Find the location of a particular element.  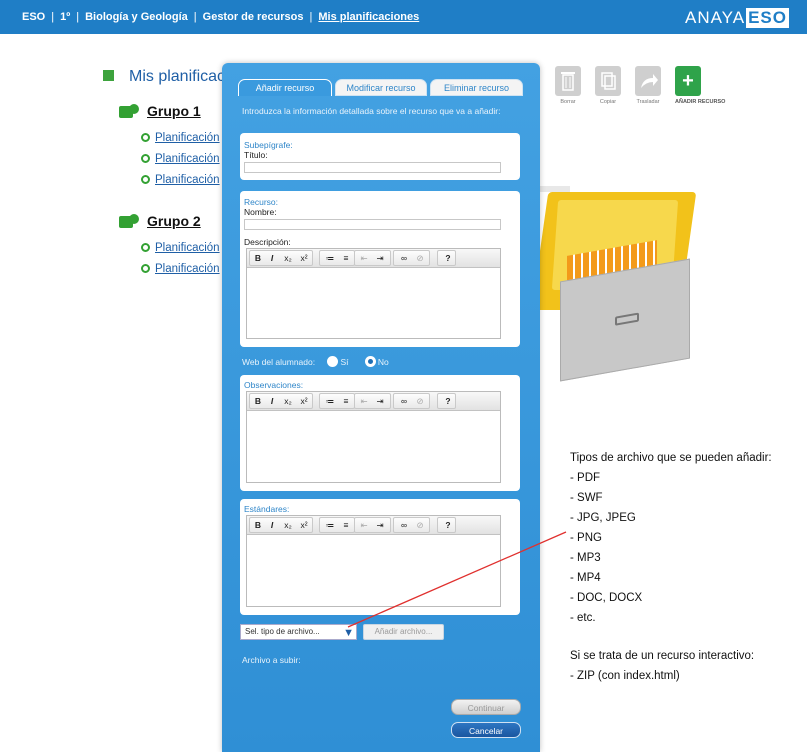

panel-title: Recurso: is located at coordinates (261, 202).